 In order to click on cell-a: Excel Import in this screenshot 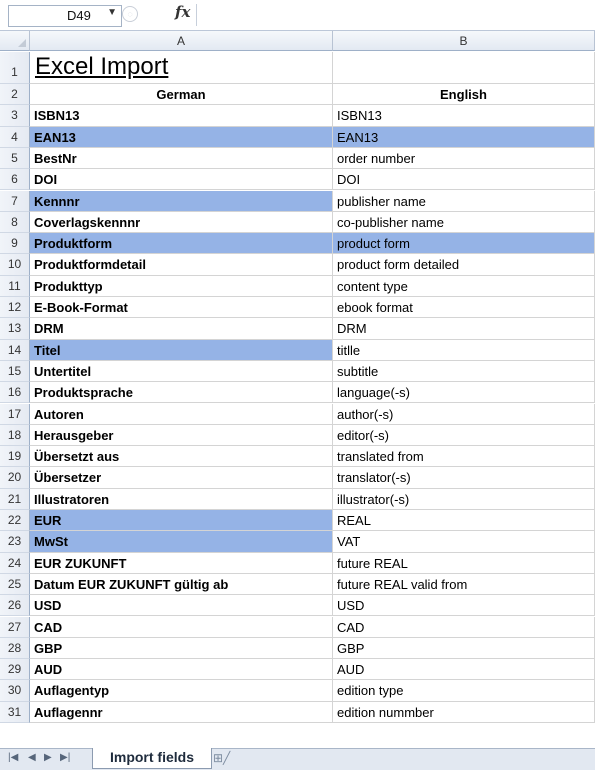, I will do `click(181, 68)`.